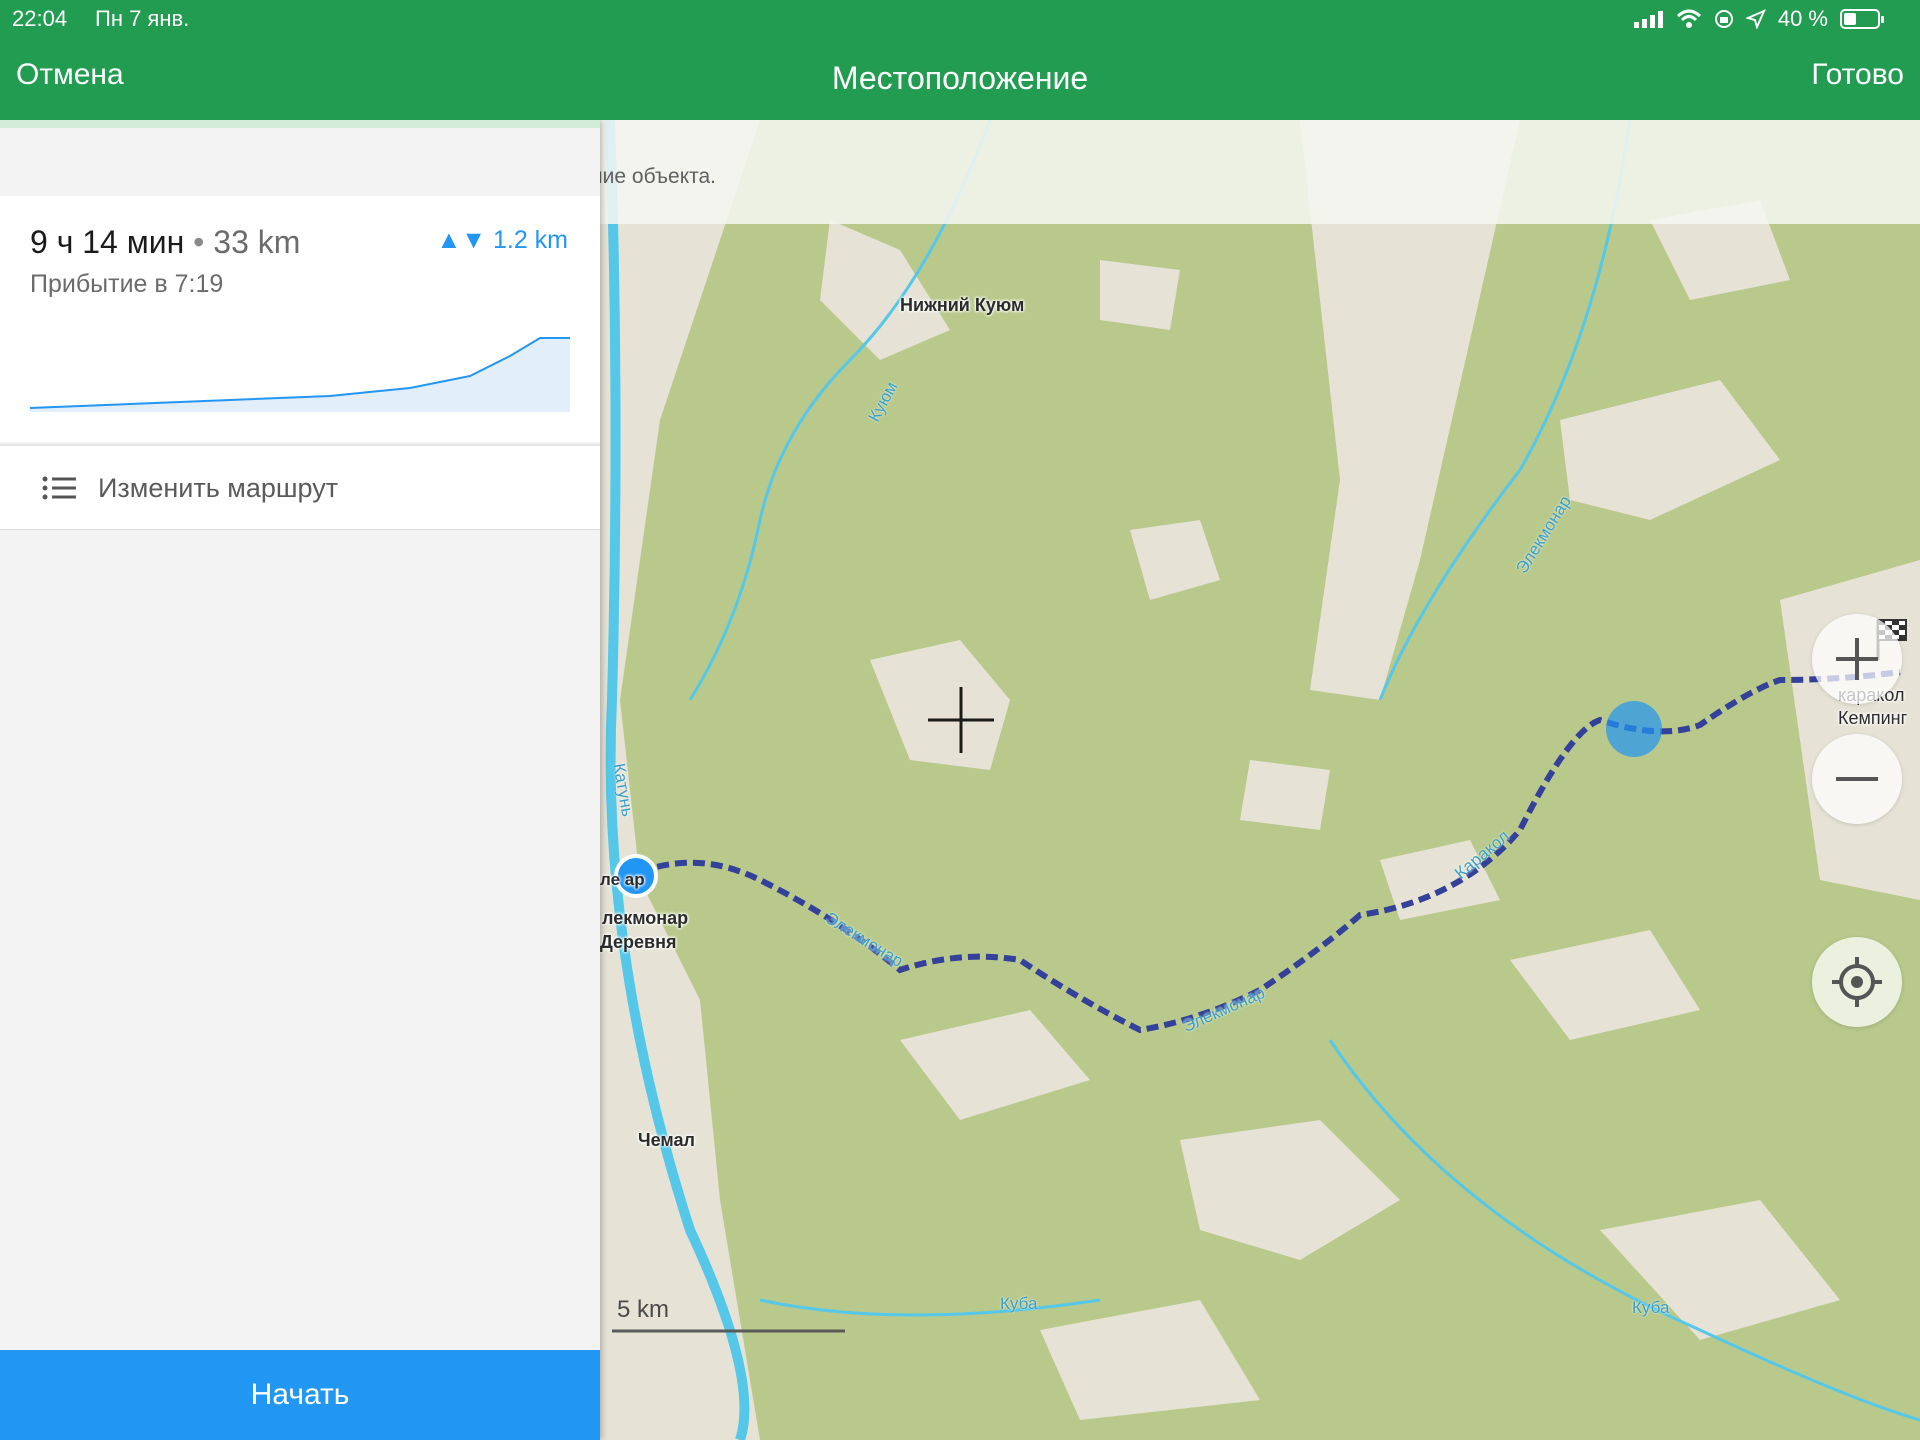 The width and height of the screenshot is (1920, 1440). I want to click on wifi-icon, so click(1688, 18).